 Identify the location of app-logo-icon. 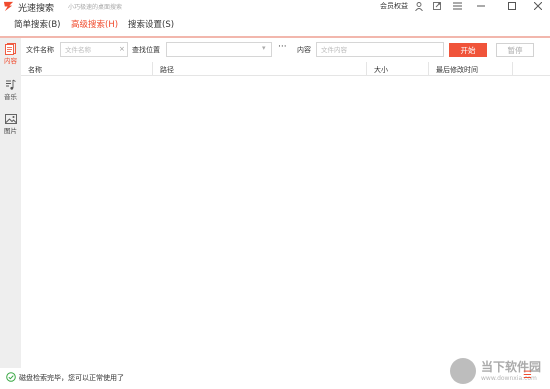
(8, 6).